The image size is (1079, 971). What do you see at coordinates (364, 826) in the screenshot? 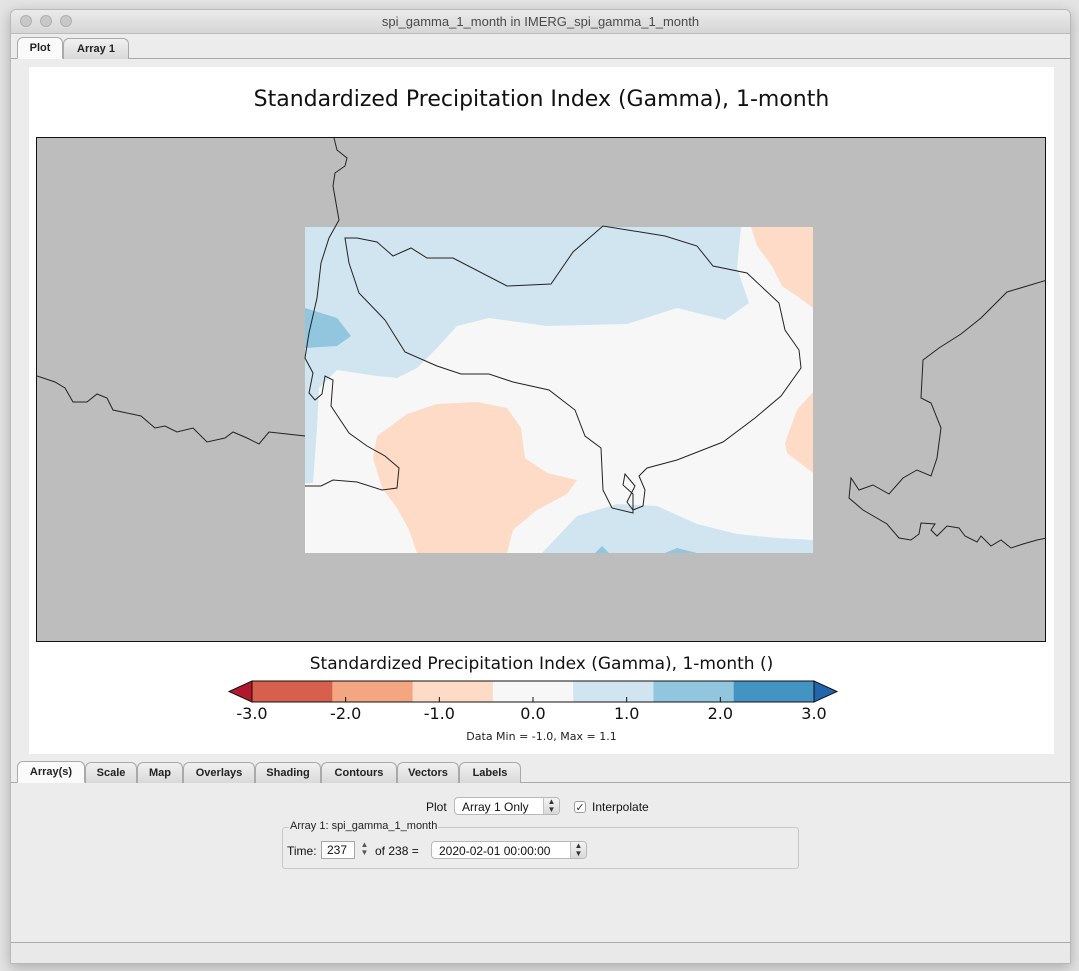
I see `array-group-title: Array 1: spi_gamma_1_month` at bounding box center [364, 826].